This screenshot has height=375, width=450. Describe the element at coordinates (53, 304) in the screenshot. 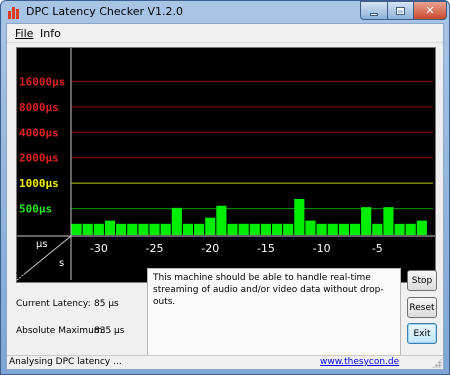

I see `current-latency-label: Current Latency:` at that location.